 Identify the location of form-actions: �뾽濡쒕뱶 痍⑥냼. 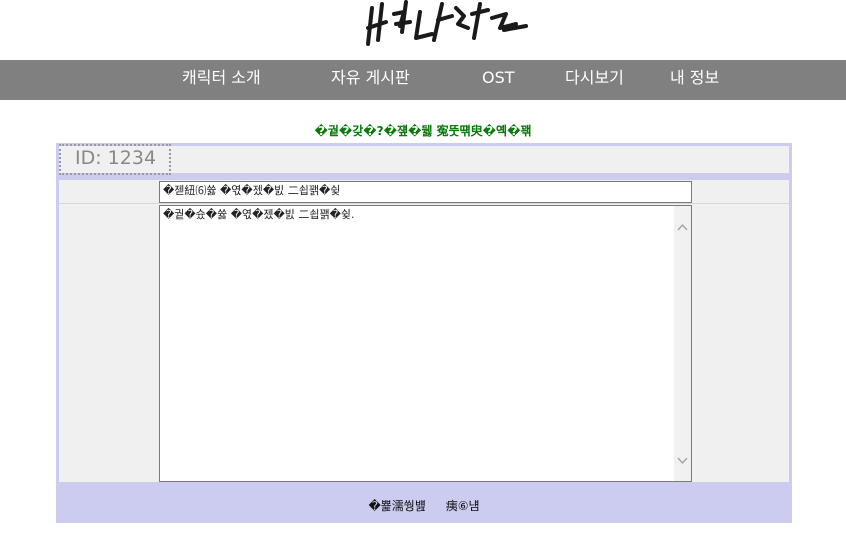
(424, 502).